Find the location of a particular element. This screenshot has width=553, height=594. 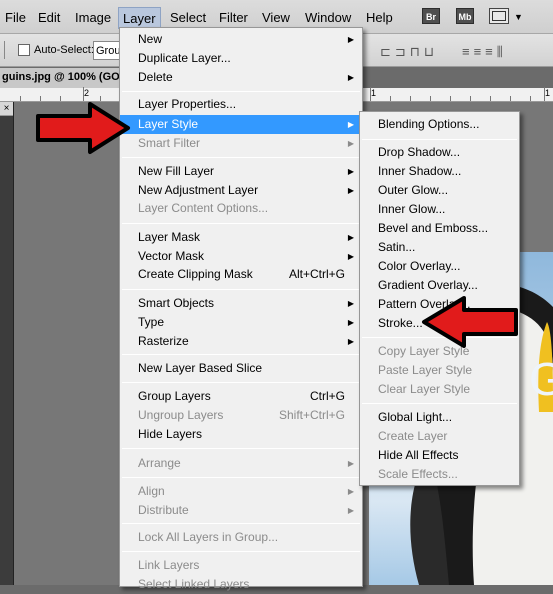

menu-edit: Edit is located at coordinates (49, 17).